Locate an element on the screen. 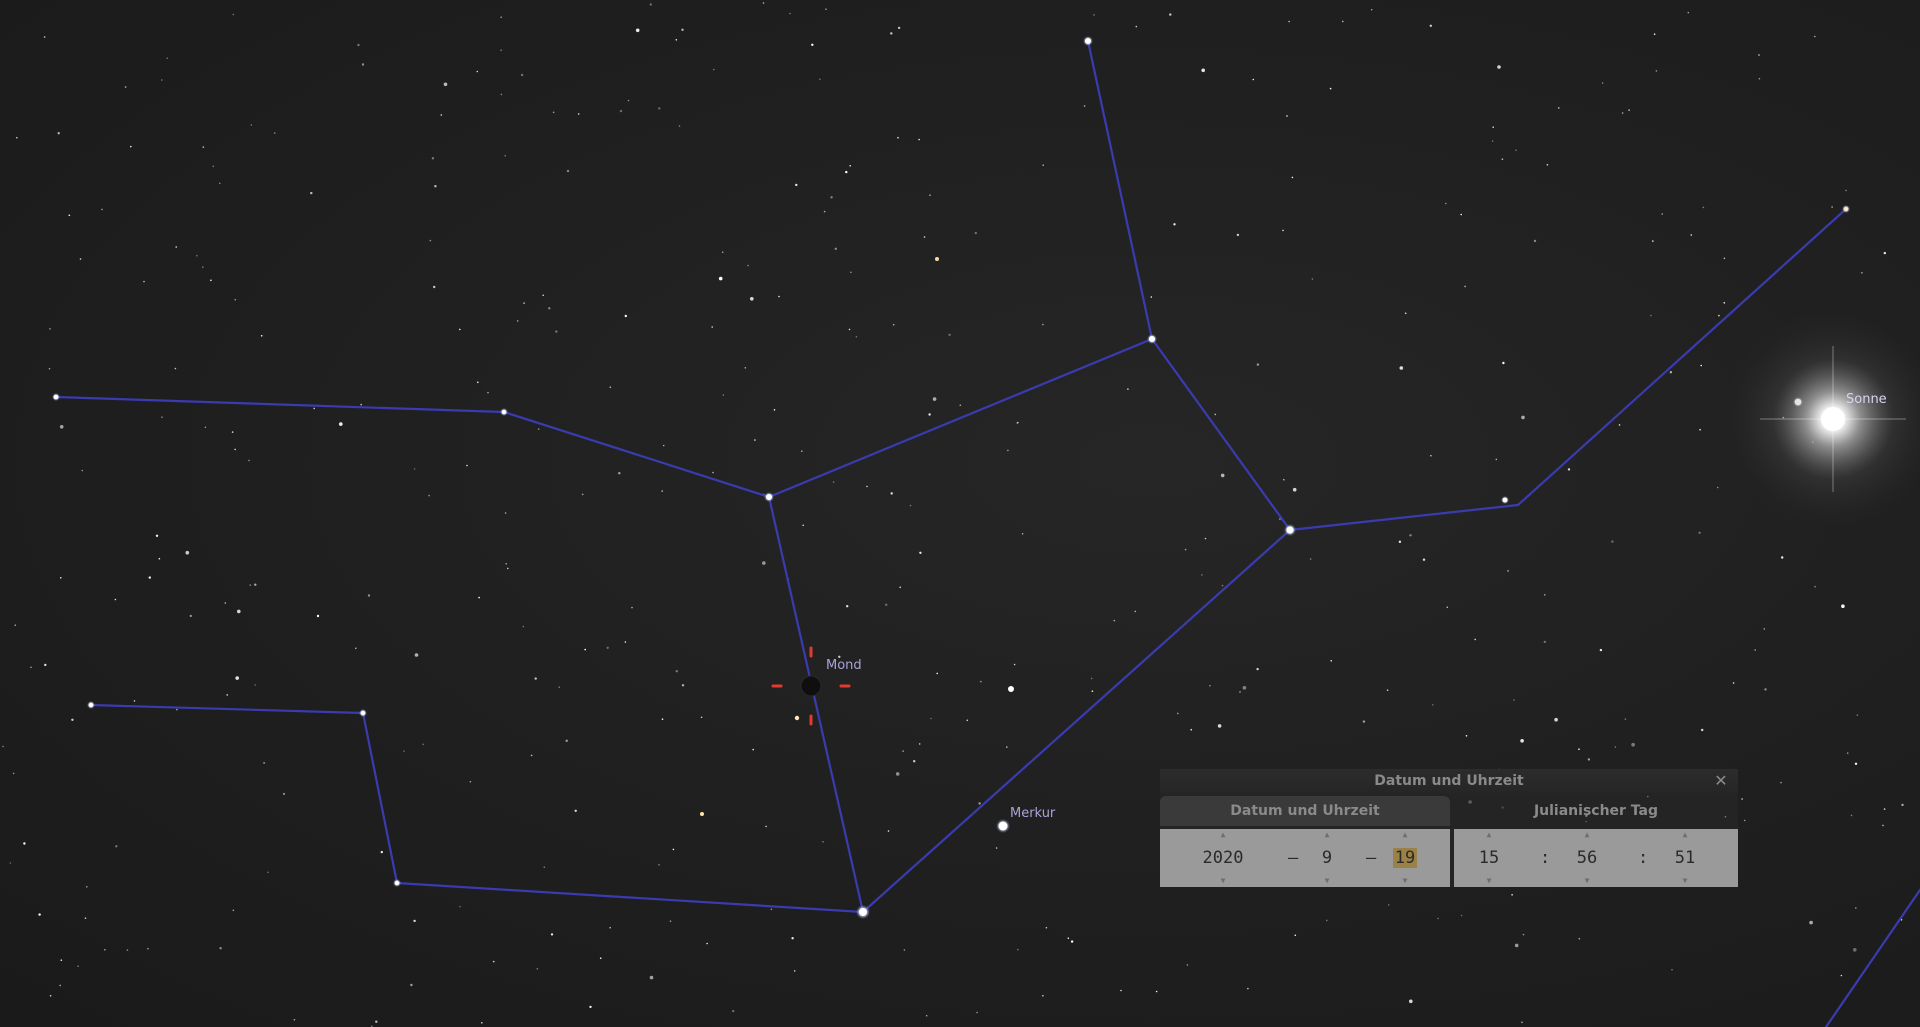  close-icon: ✕ is located at coordinates (1721, 781).